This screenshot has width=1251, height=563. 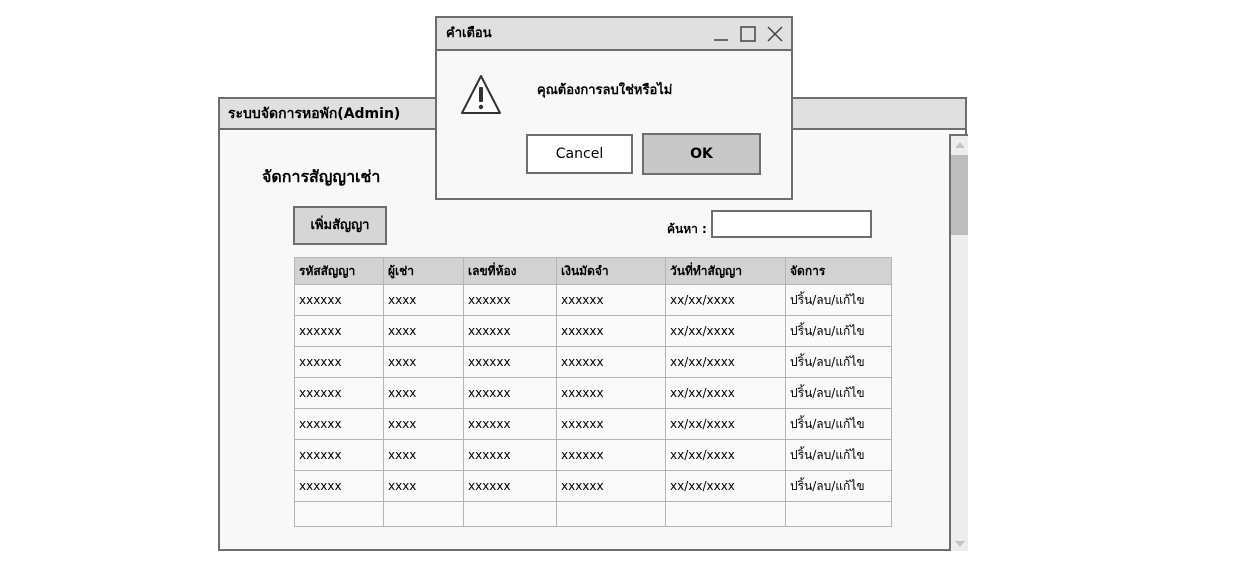 I want to click on scroll-down-arrow-icon, so click(x=960, y=544).